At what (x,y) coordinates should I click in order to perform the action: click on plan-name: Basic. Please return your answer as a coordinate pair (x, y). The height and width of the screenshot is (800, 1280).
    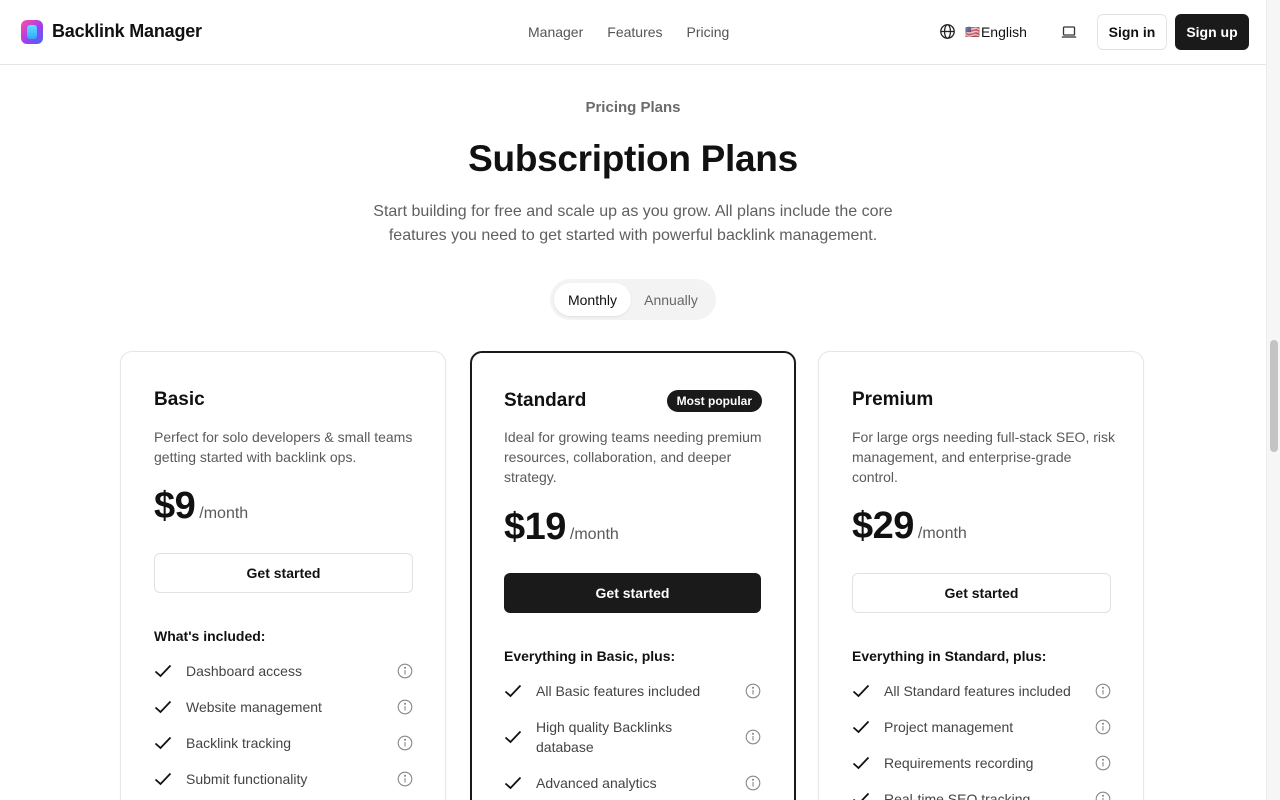
    Looking at the image, I should click on (179, 399).